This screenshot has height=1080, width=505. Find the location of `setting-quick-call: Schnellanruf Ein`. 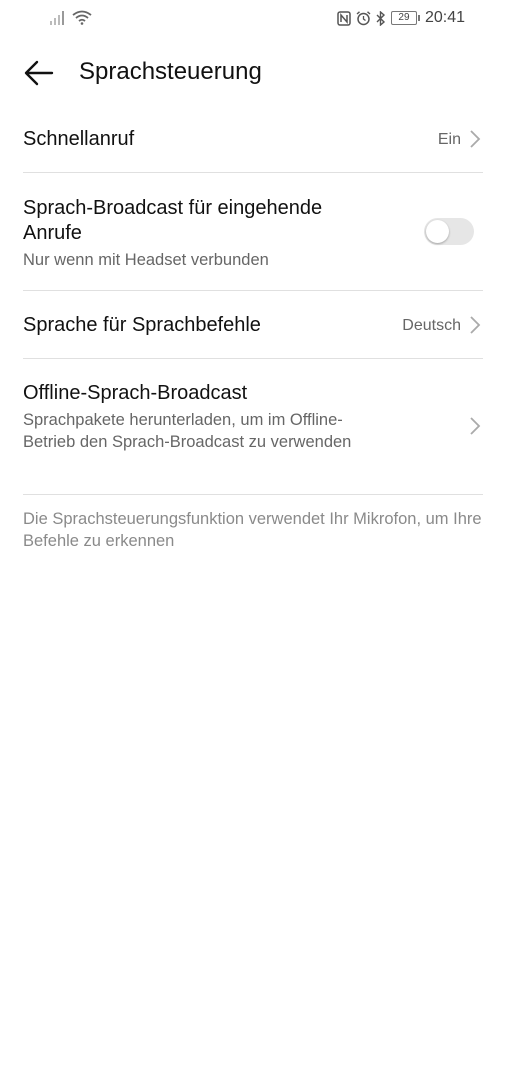

setting-quick-call: Schnellanruf Ein is located at coordinates (253, 139).